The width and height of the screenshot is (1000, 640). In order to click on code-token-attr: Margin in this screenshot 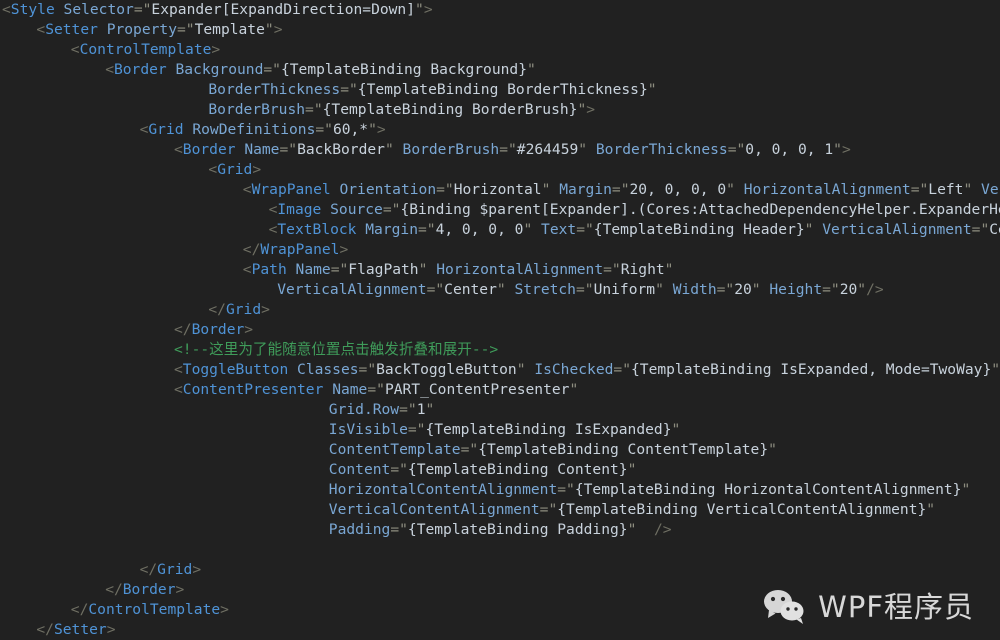, I will do `click(391, 229)`.